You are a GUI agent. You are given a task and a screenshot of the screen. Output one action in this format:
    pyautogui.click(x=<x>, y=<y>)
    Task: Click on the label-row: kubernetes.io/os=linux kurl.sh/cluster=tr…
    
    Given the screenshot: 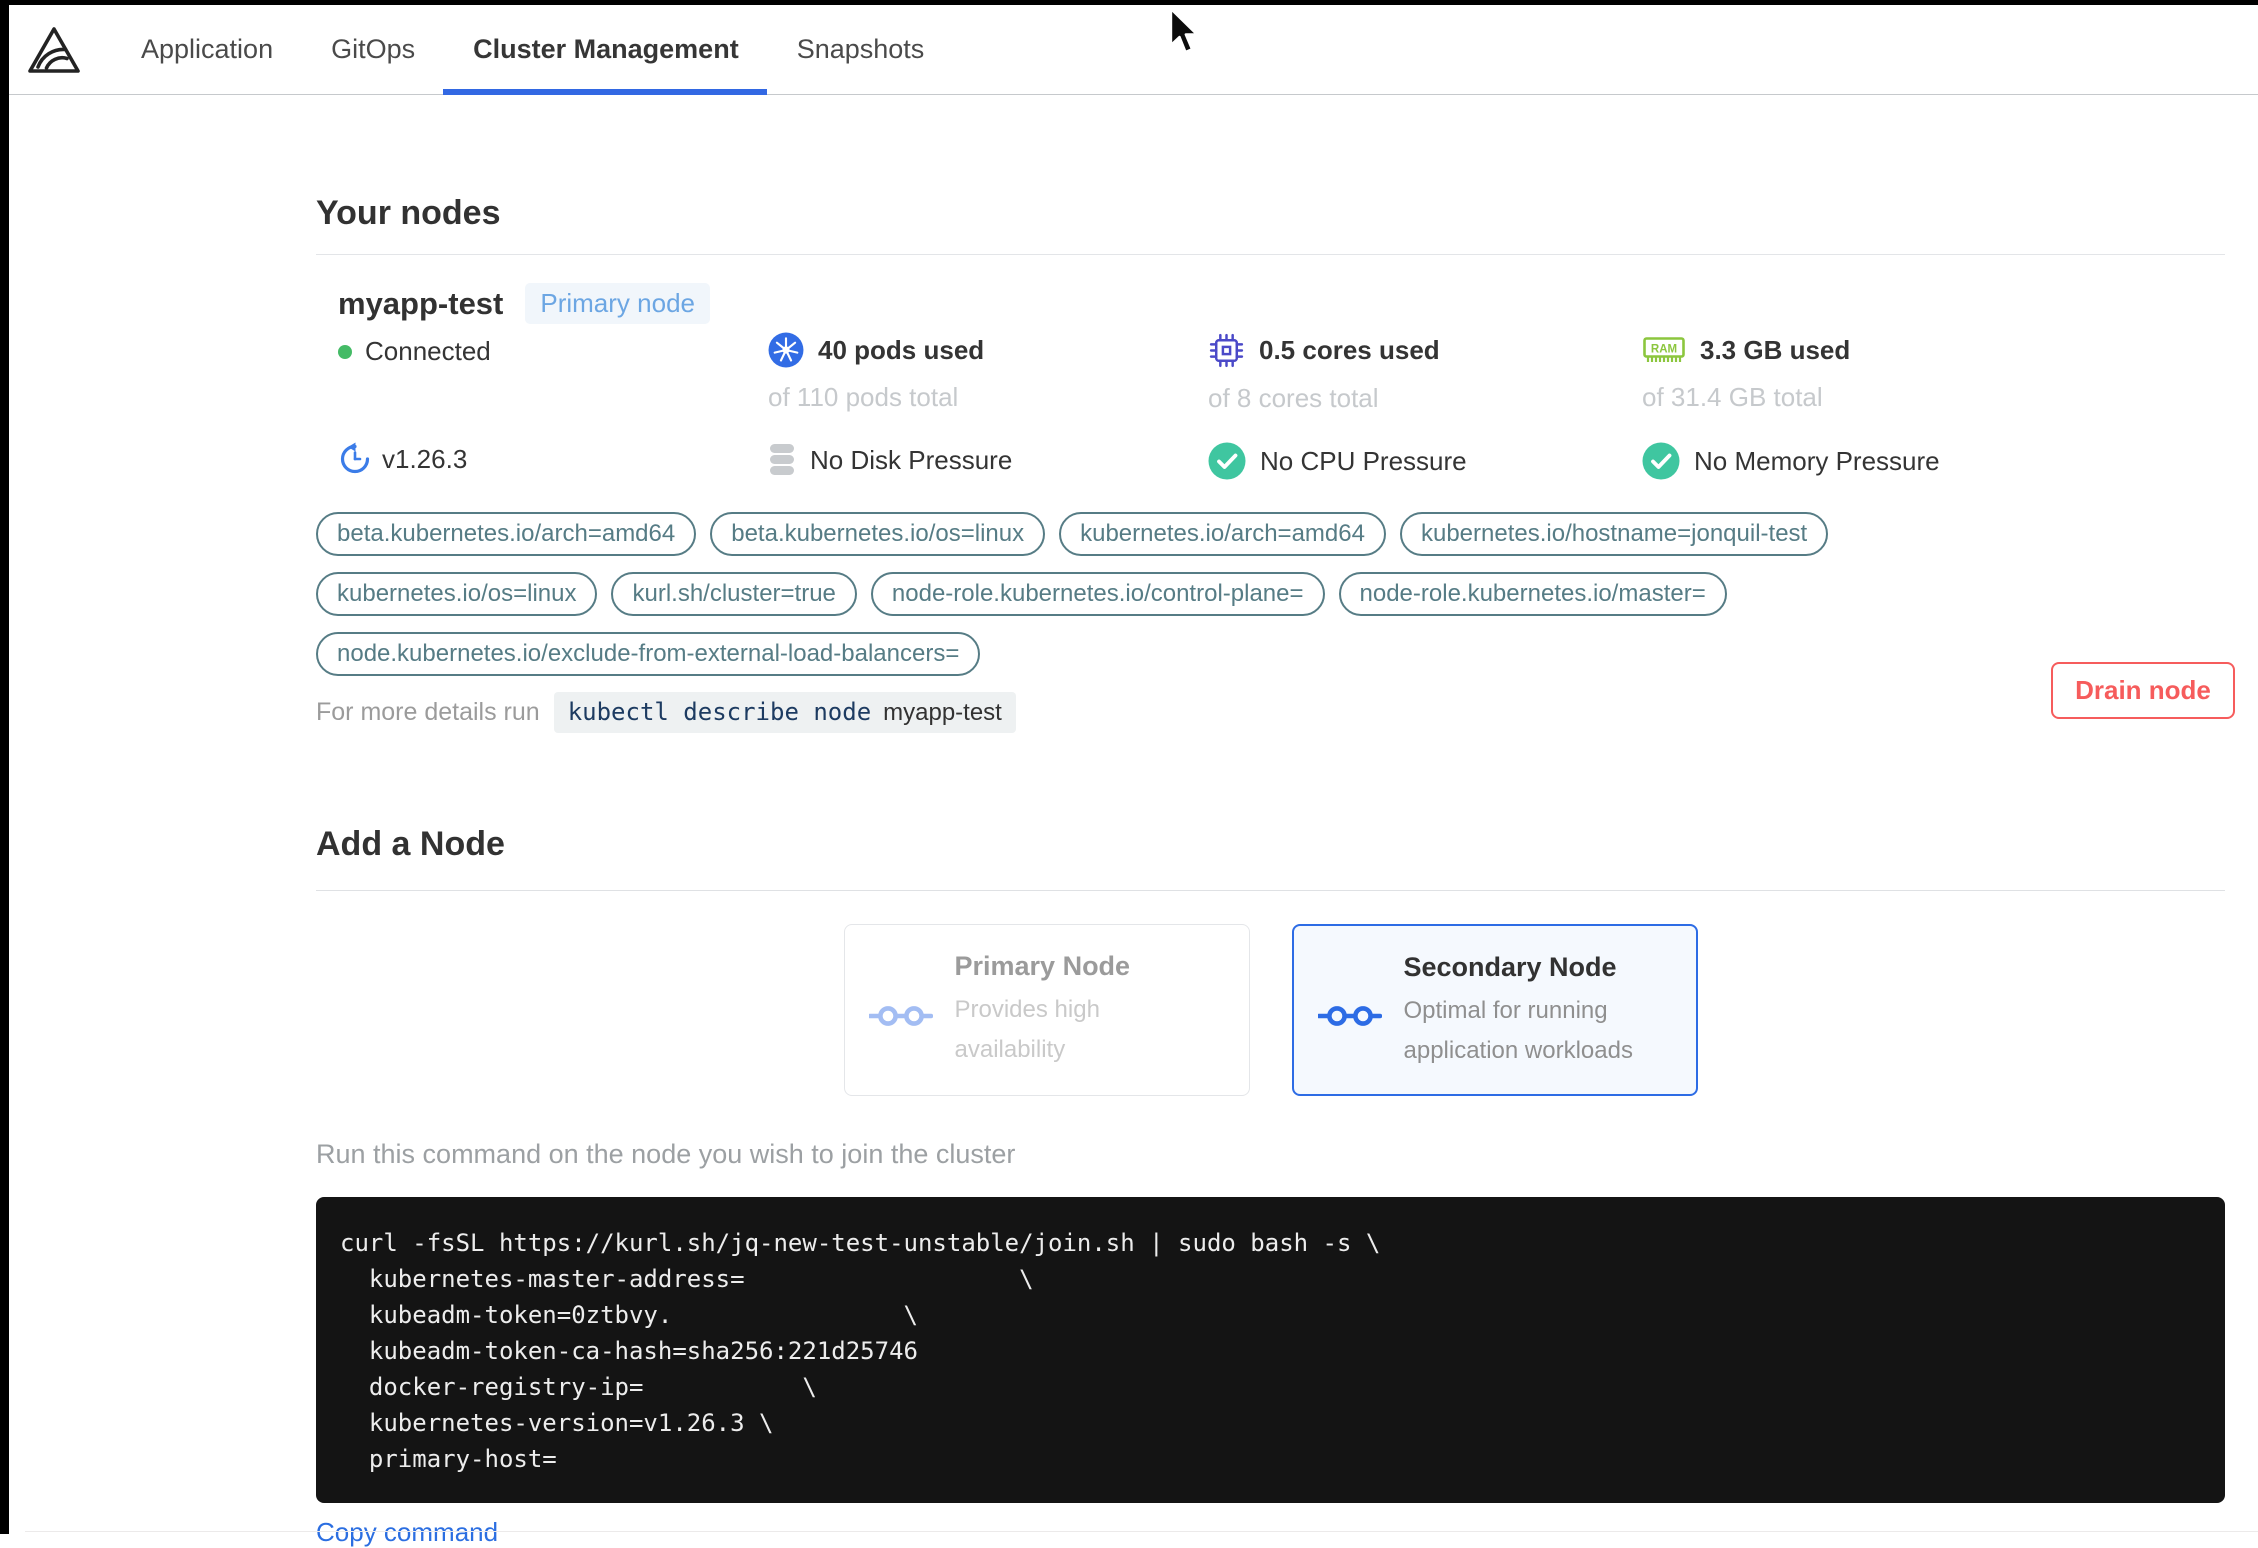 What is the action you would take?
    pyautogui.click(x=1270, y=594)
    